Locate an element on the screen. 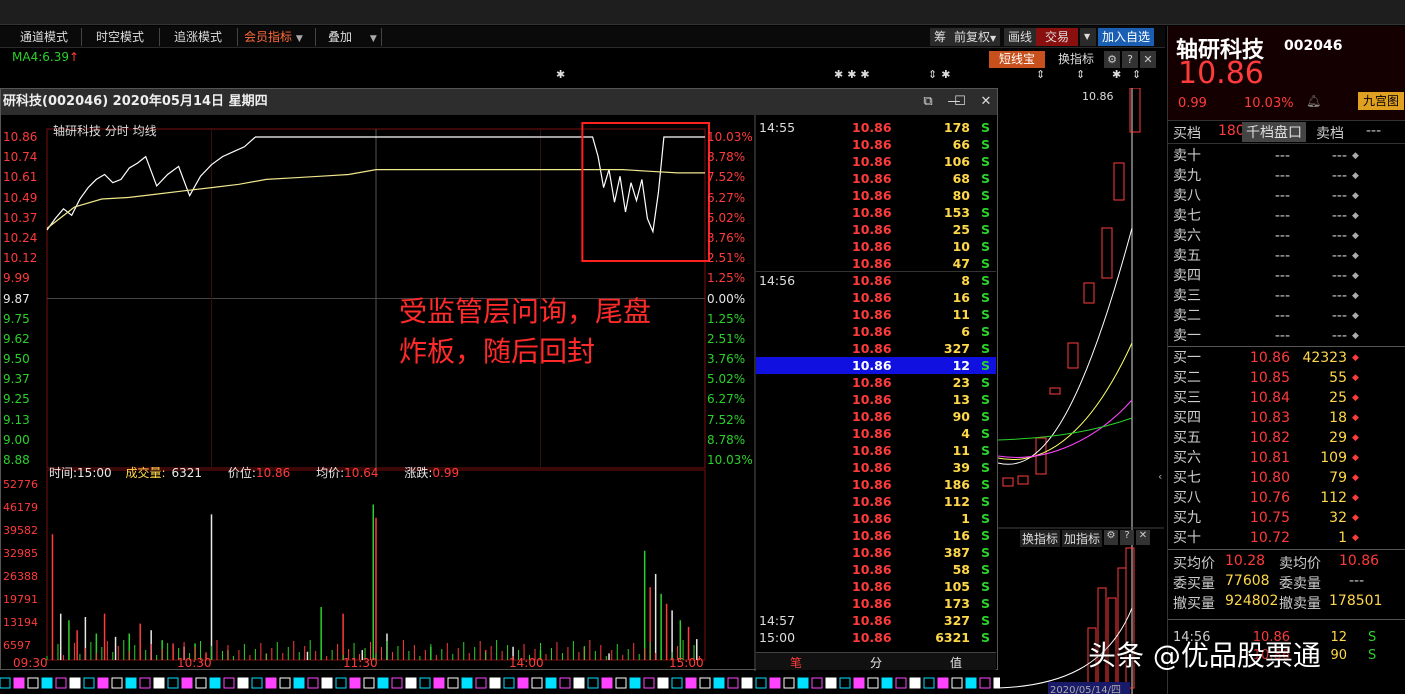  time-tick-label: 09:30 is located at coordinates (30, 663).